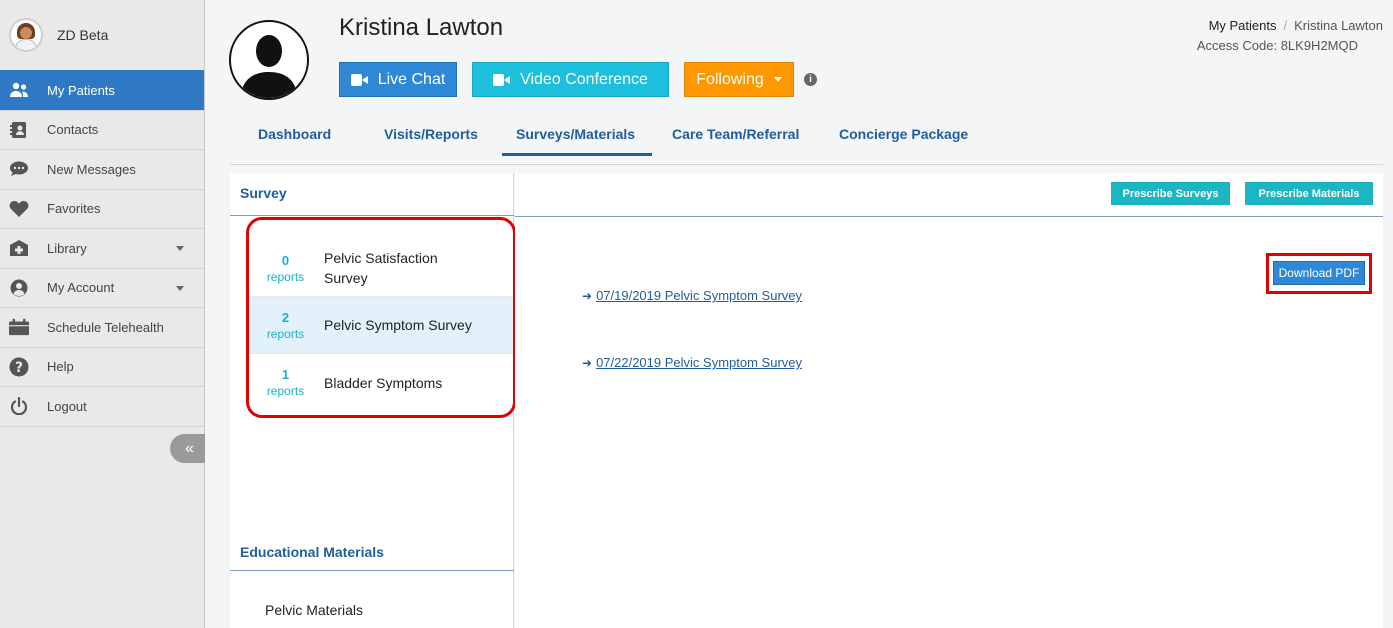 Image resolution: width=1393 pixels, height=628 pixels. I want to click on sidebar-item-label: Contacts, so click(73, 130).